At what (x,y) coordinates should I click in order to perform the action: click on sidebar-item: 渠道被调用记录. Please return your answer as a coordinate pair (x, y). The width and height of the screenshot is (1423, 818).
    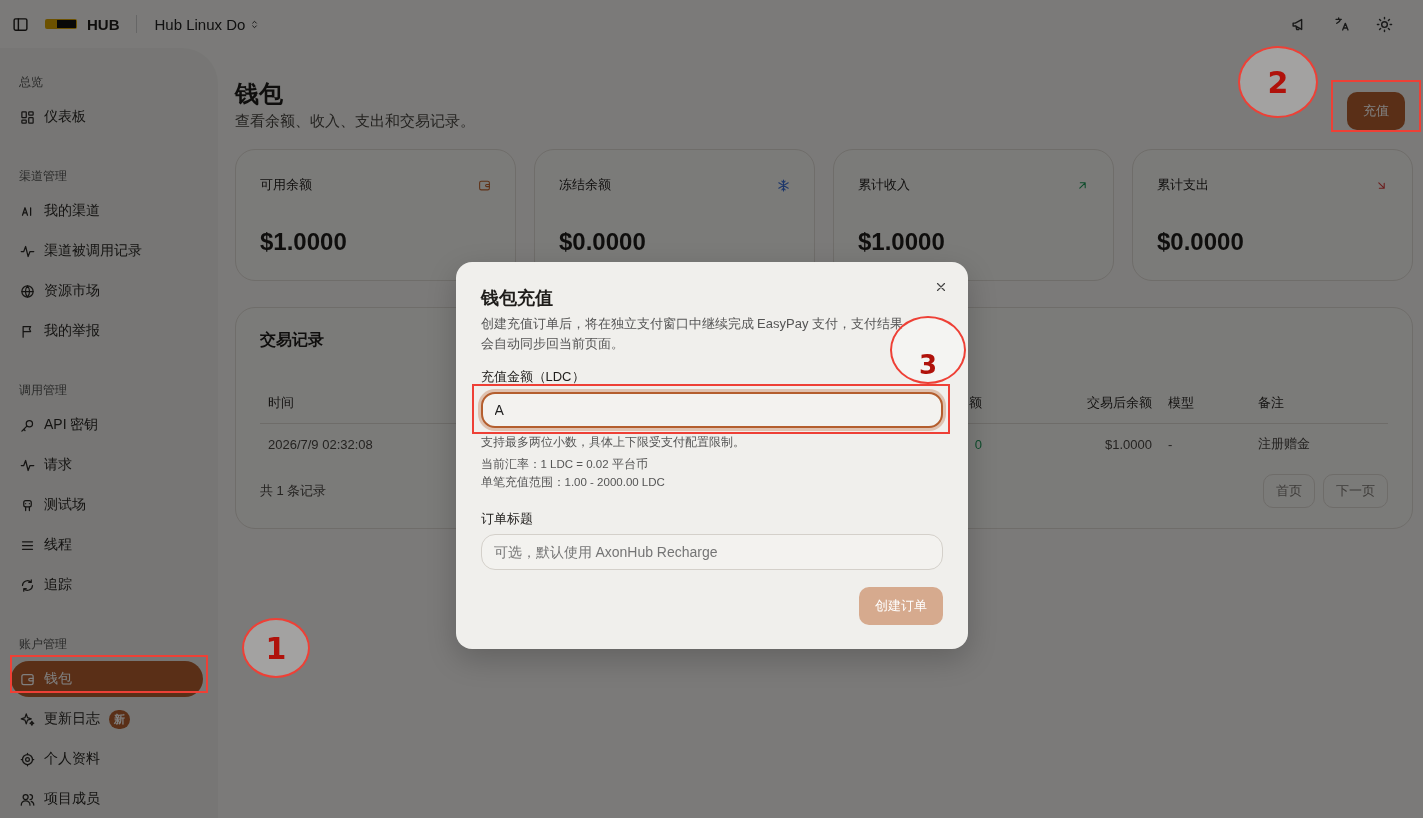
    Looking at the image, I should click on (107, 251).